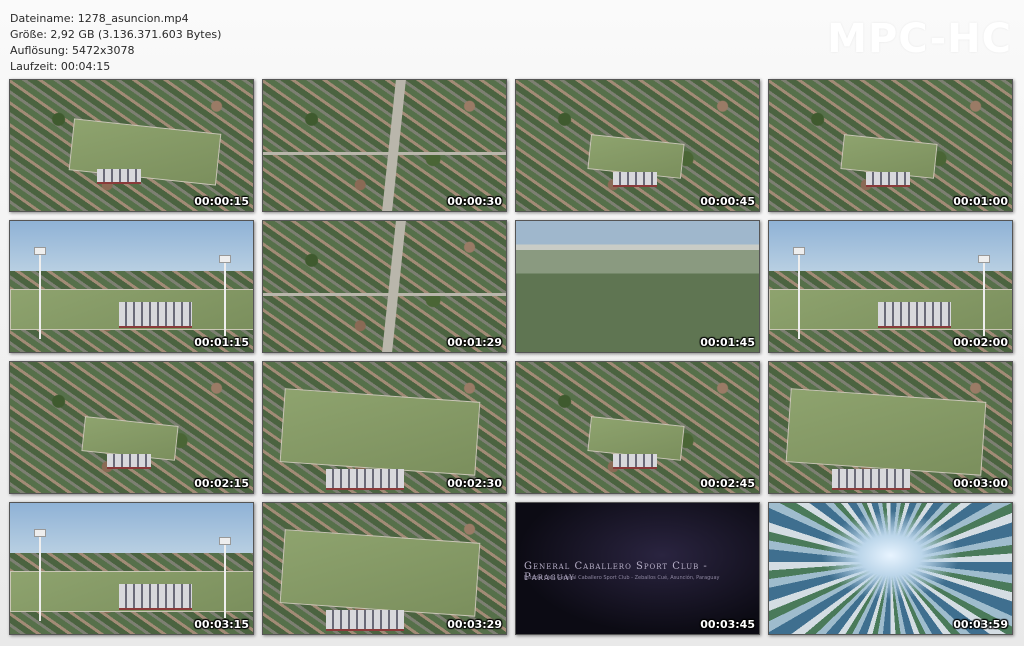  Describe the element at coordinates (727, 342) in the screenshot. I see `timestamp: 00:01:45` at that location.